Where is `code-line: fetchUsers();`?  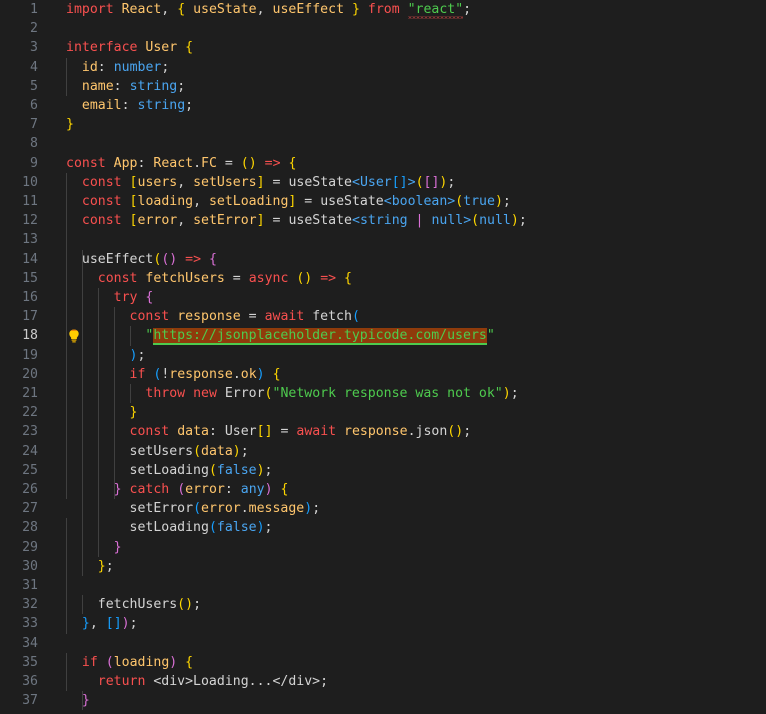 code-line: fetchUsers(); is located at coordinates (100, 604).